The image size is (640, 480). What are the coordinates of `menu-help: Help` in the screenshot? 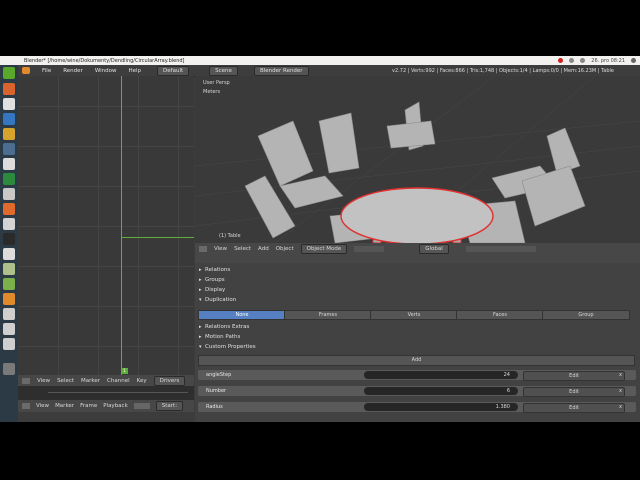 It's located at (135, 71).